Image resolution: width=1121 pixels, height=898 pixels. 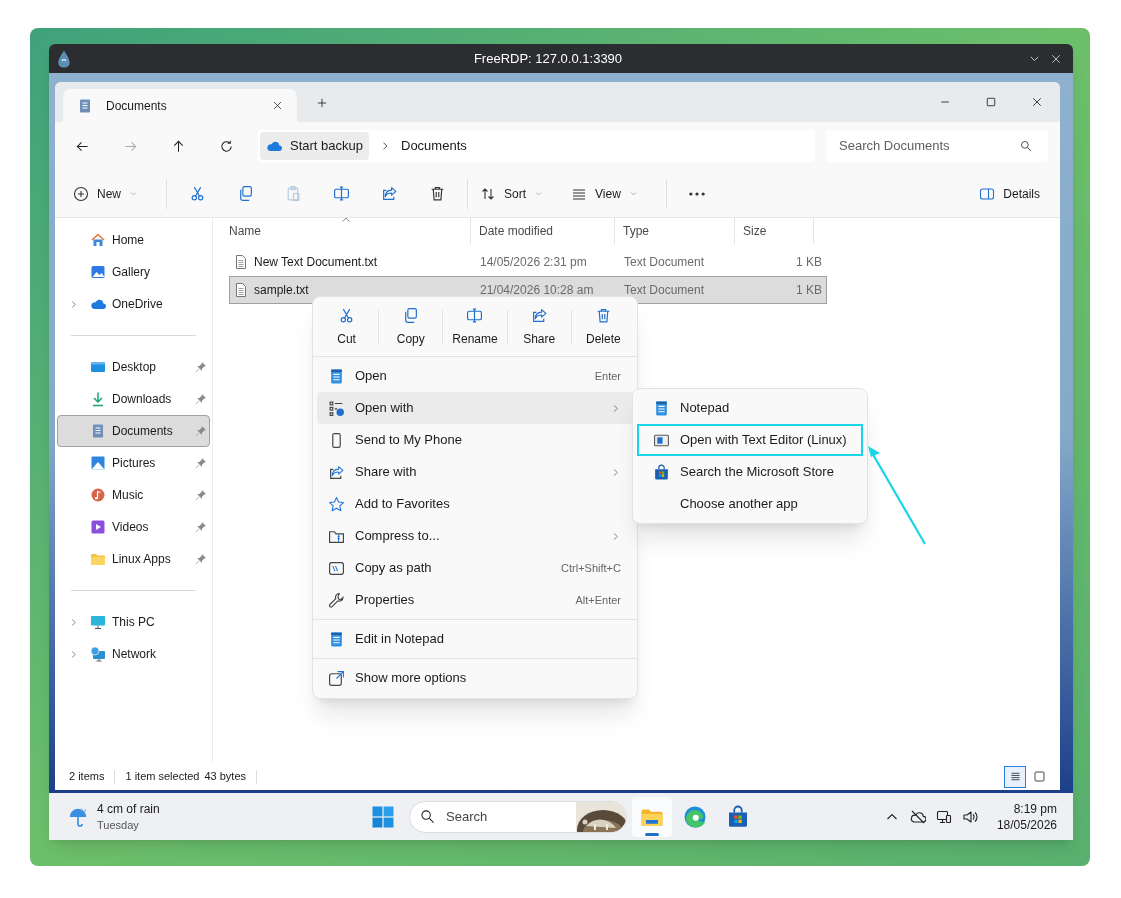 What do you see at coordinates (539, 327) in the screenshot?
I see `share-button: Share` at bounding box center [539, 327].